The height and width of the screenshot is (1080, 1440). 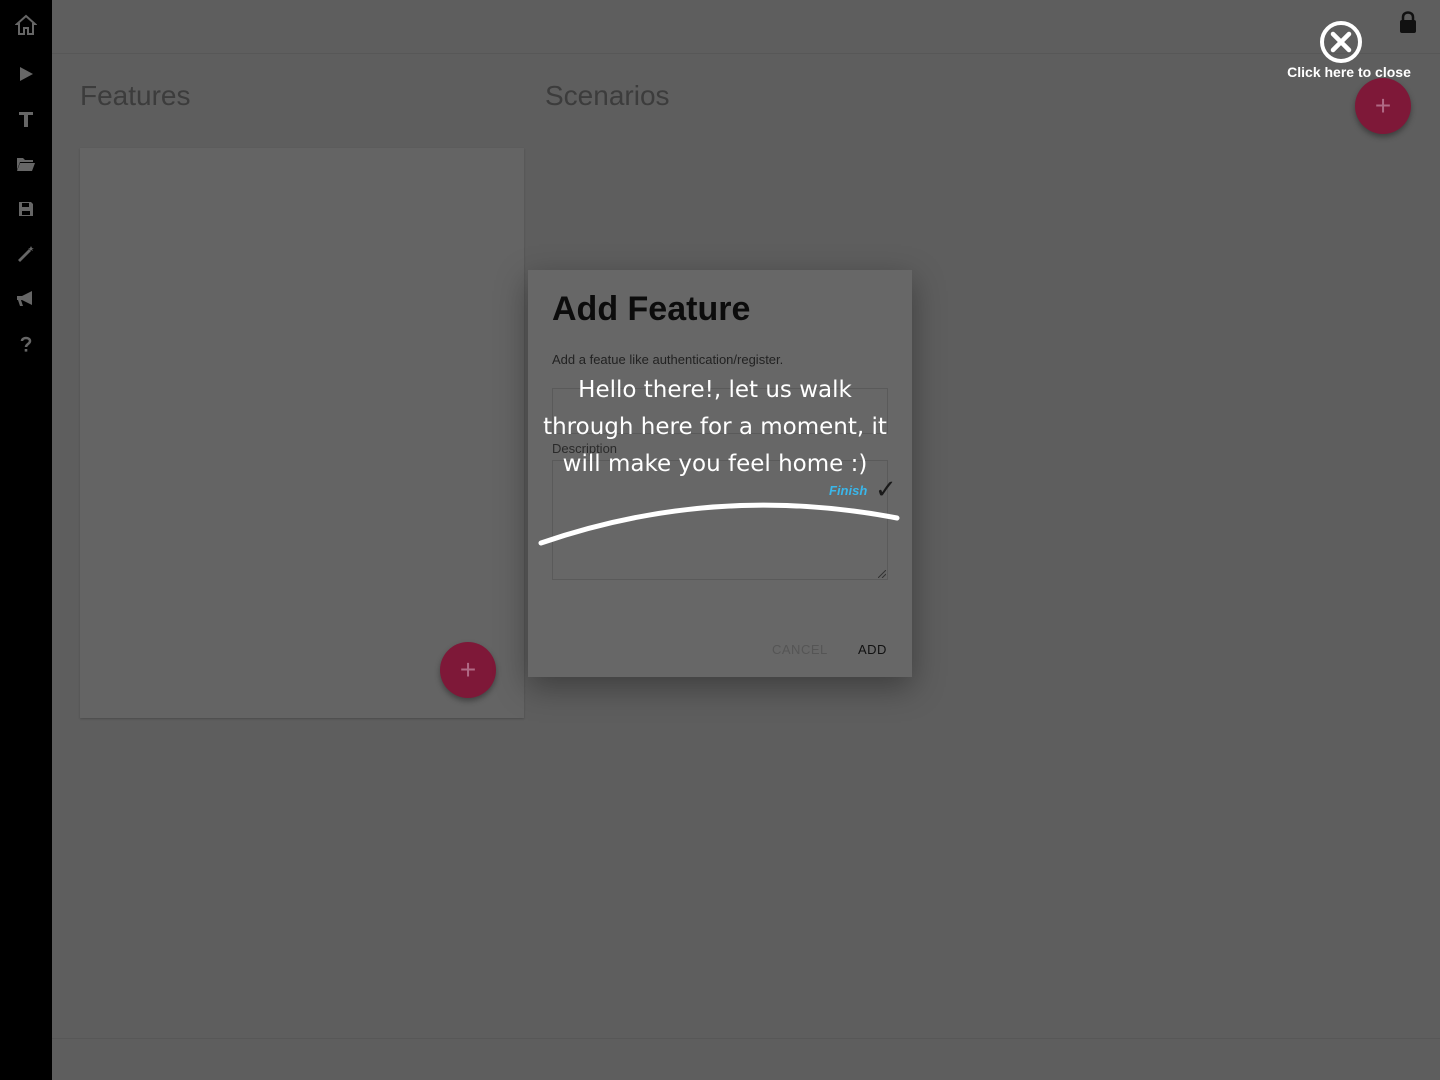 I want to click on save-icon, so click(x=26, y=209).